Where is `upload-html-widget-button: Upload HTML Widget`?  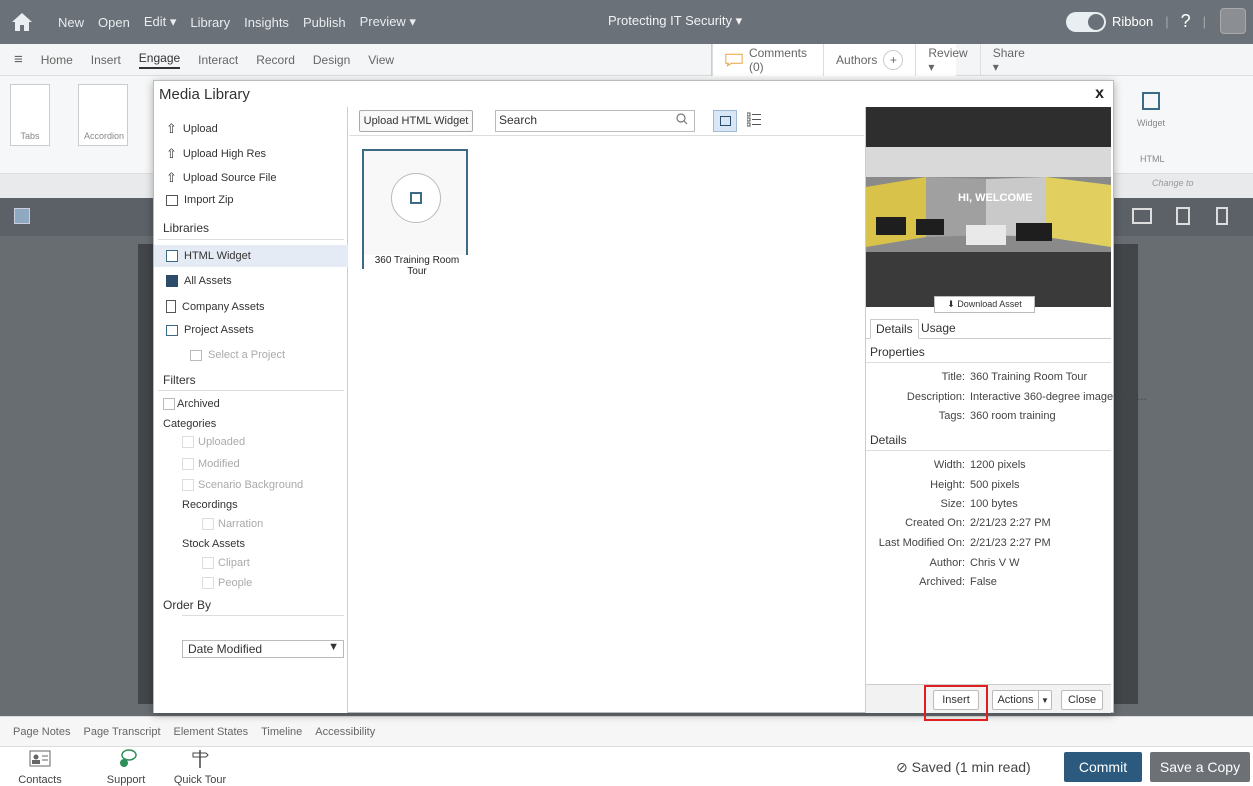
upload-html-widget-button: Upload HTML Widget is located at coordinates (416, 121).